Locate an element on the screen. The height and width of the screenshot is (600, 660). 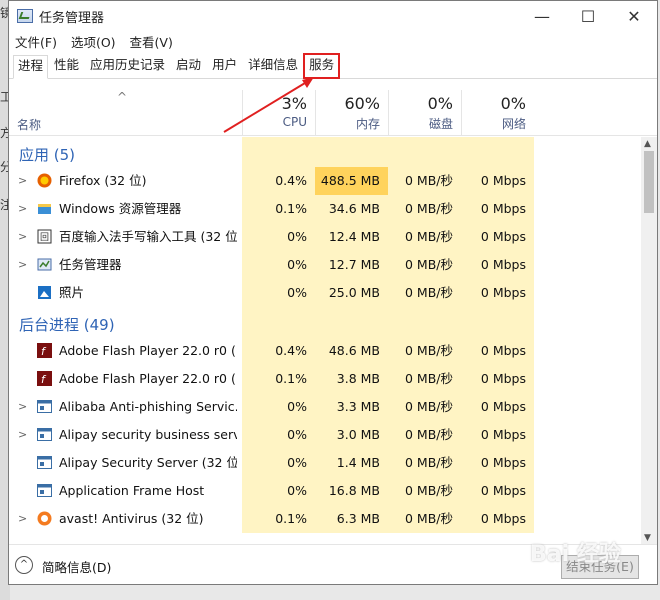
process-name: 任务管理器 is located at coordinates (90, 264).